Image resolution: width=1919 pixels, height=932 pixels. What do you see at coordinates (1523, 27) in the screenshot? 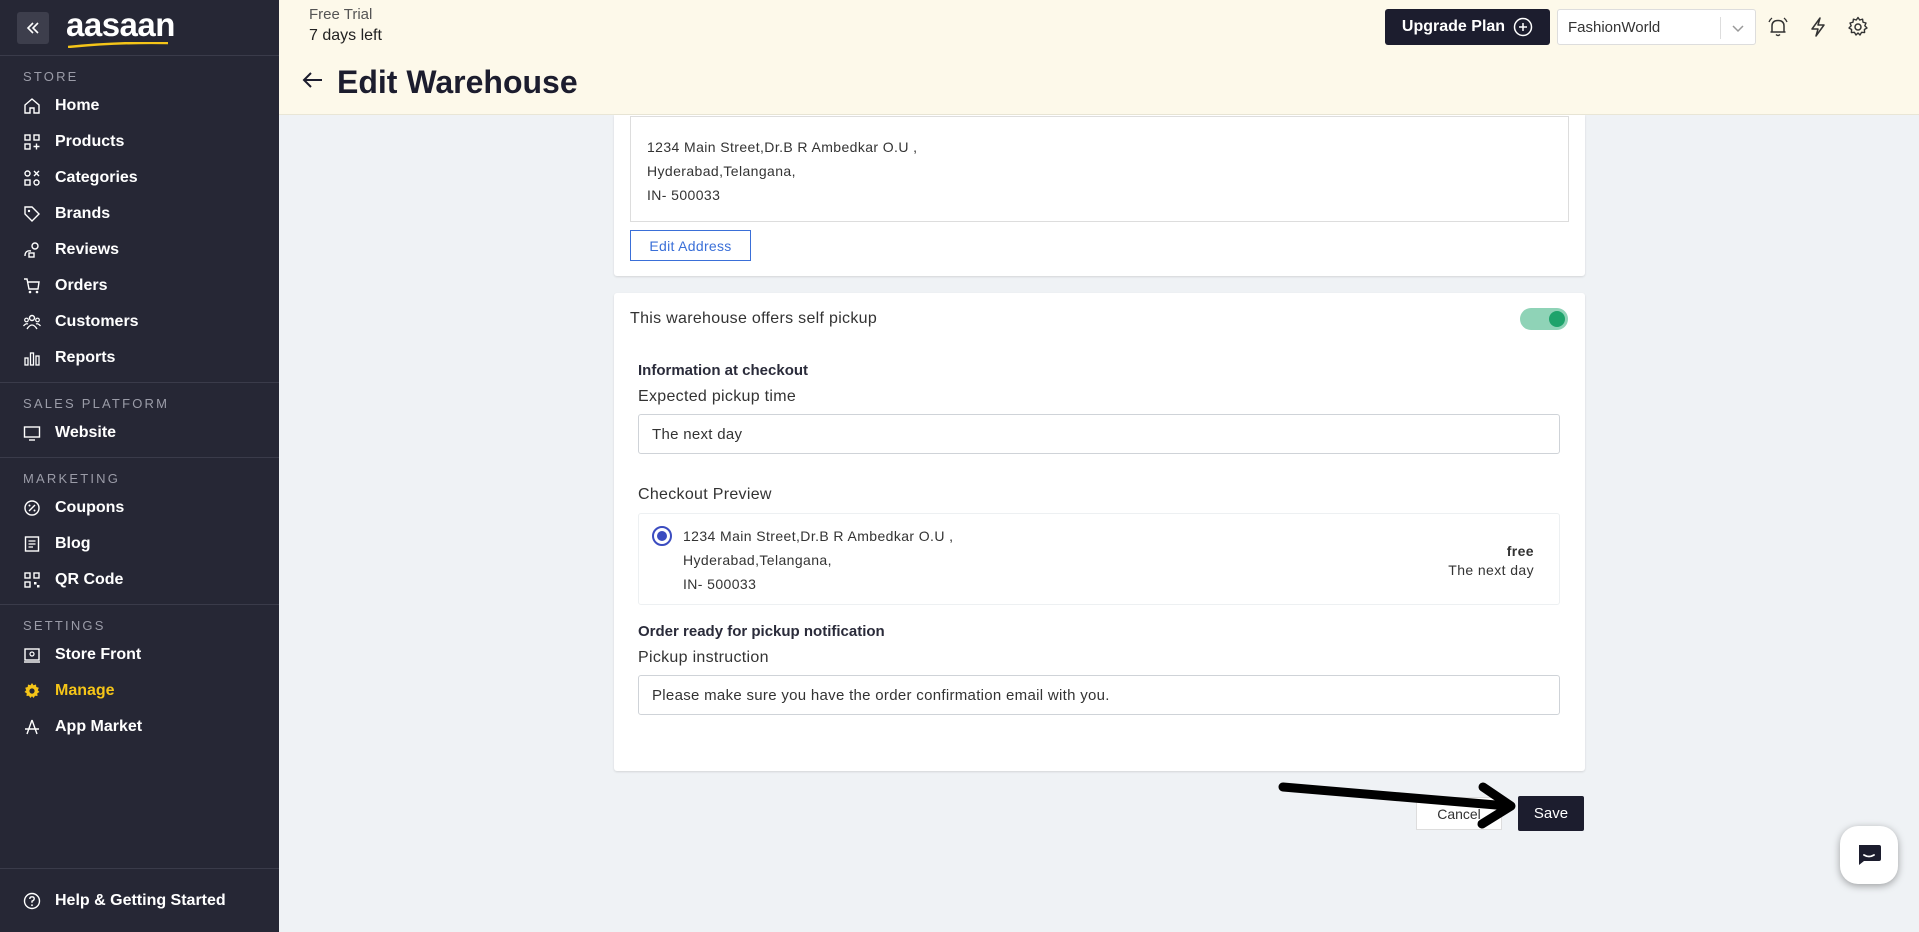
I see `plus-circle-icon` at bounding box center [1523, 27].